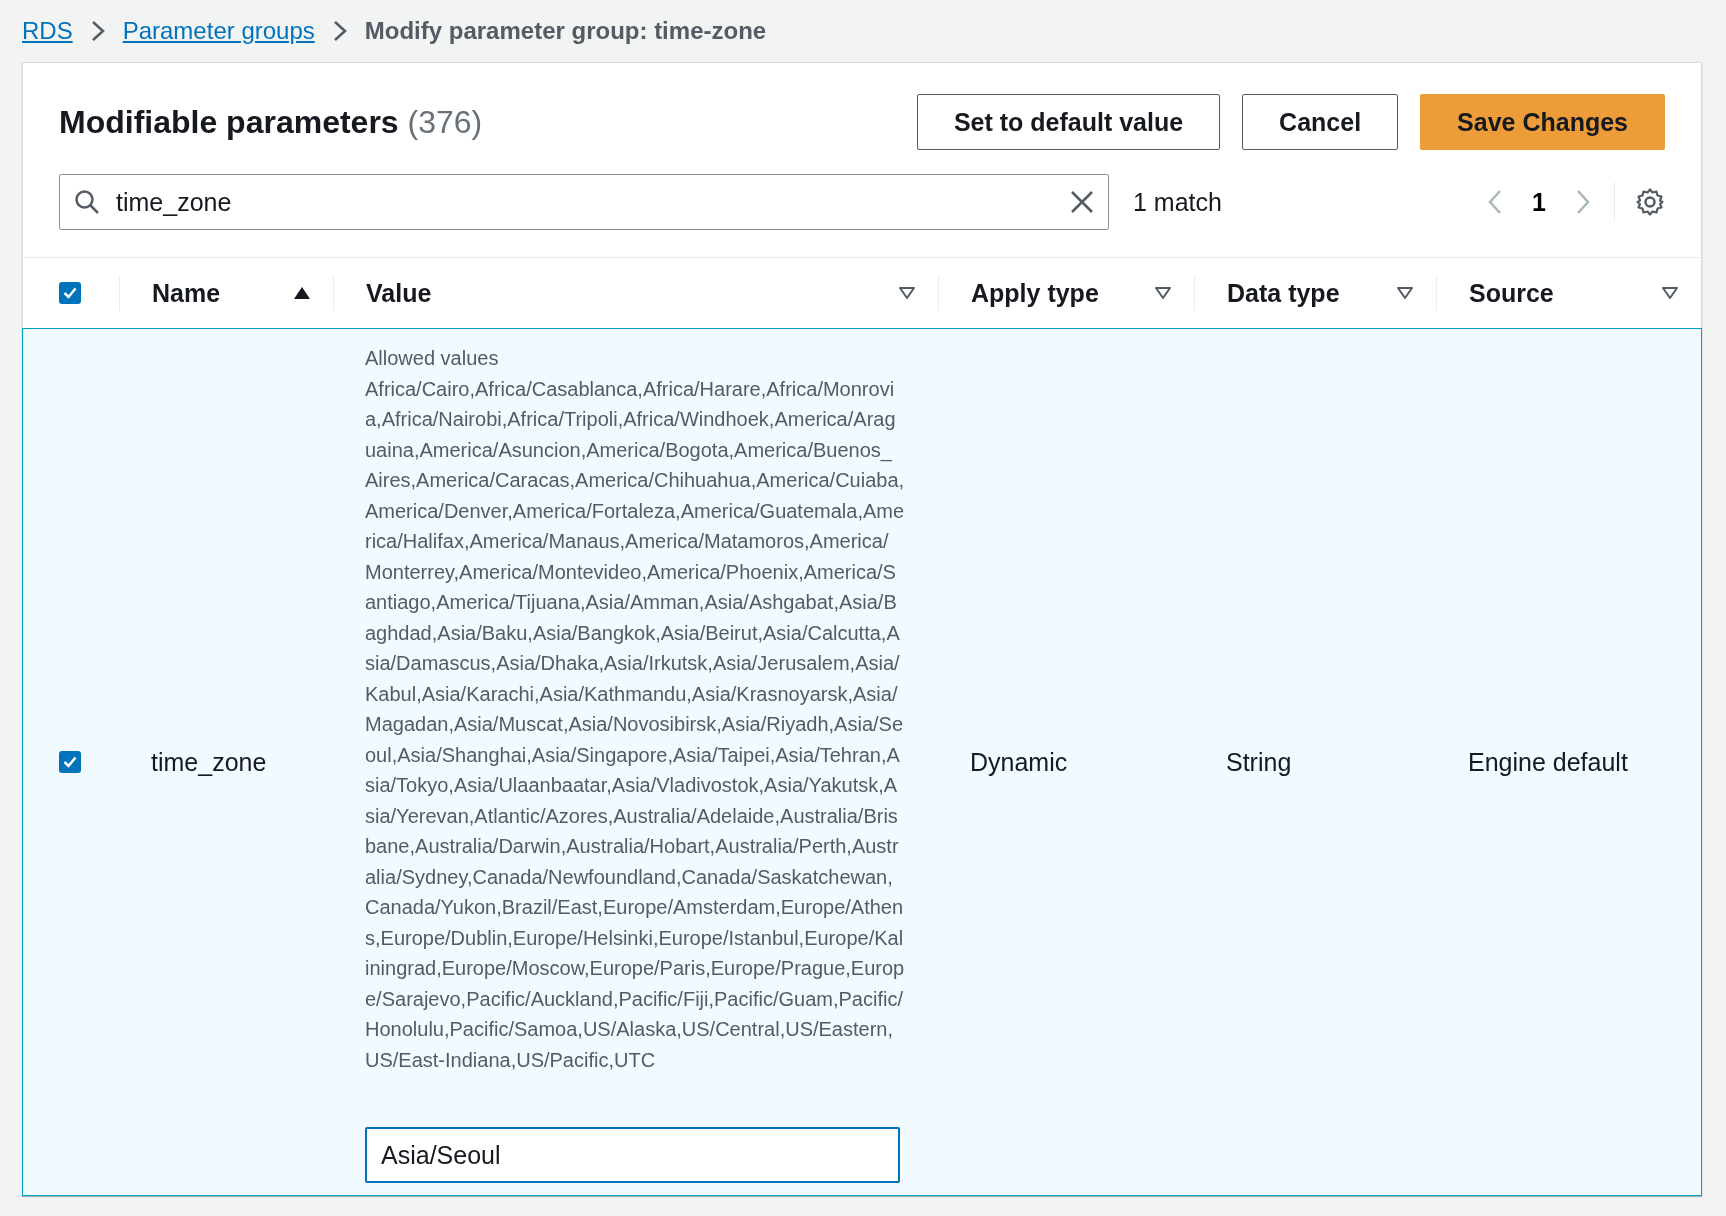  What do you see at coordinates (1548, 762) in the screenshot?
I see `table-cell-text: Engine default` at bounding box center [1548, 762].